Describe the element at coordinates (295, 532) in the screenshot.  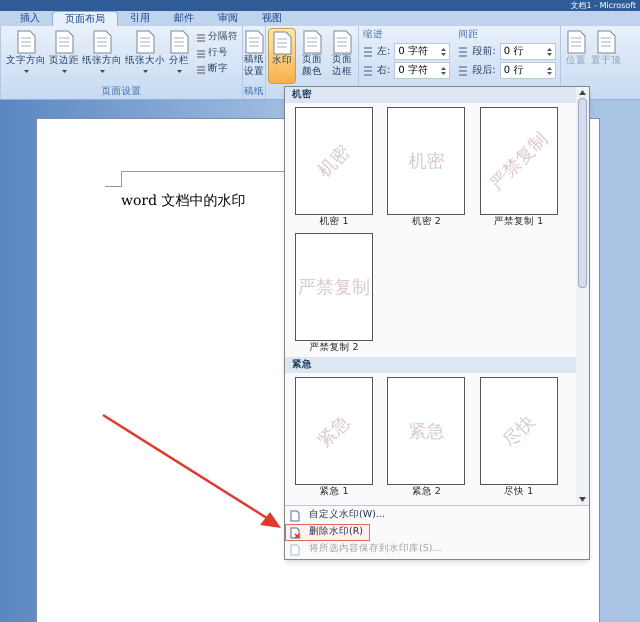
I see `page-cross-icon` at that location.